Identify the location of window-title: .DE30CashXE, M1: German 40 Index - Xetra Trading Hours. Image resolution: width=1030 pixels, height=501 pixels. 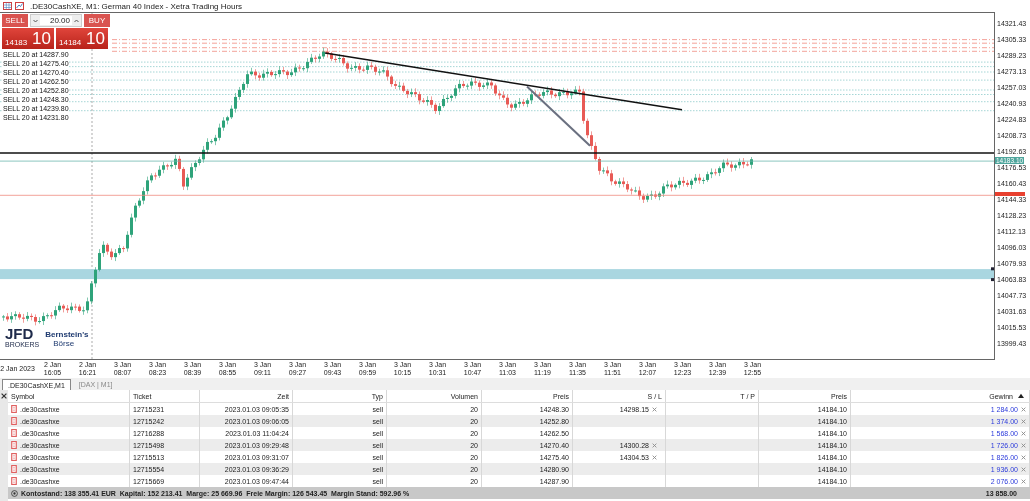
(136, 6).